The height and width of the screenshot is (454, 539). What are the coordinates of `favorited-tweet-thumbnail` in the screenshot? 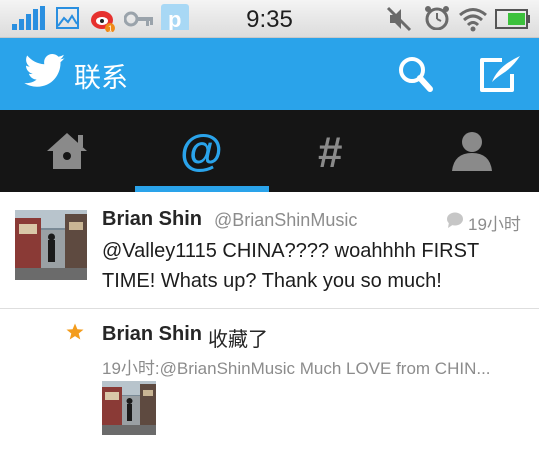 It's located at (129, 408).